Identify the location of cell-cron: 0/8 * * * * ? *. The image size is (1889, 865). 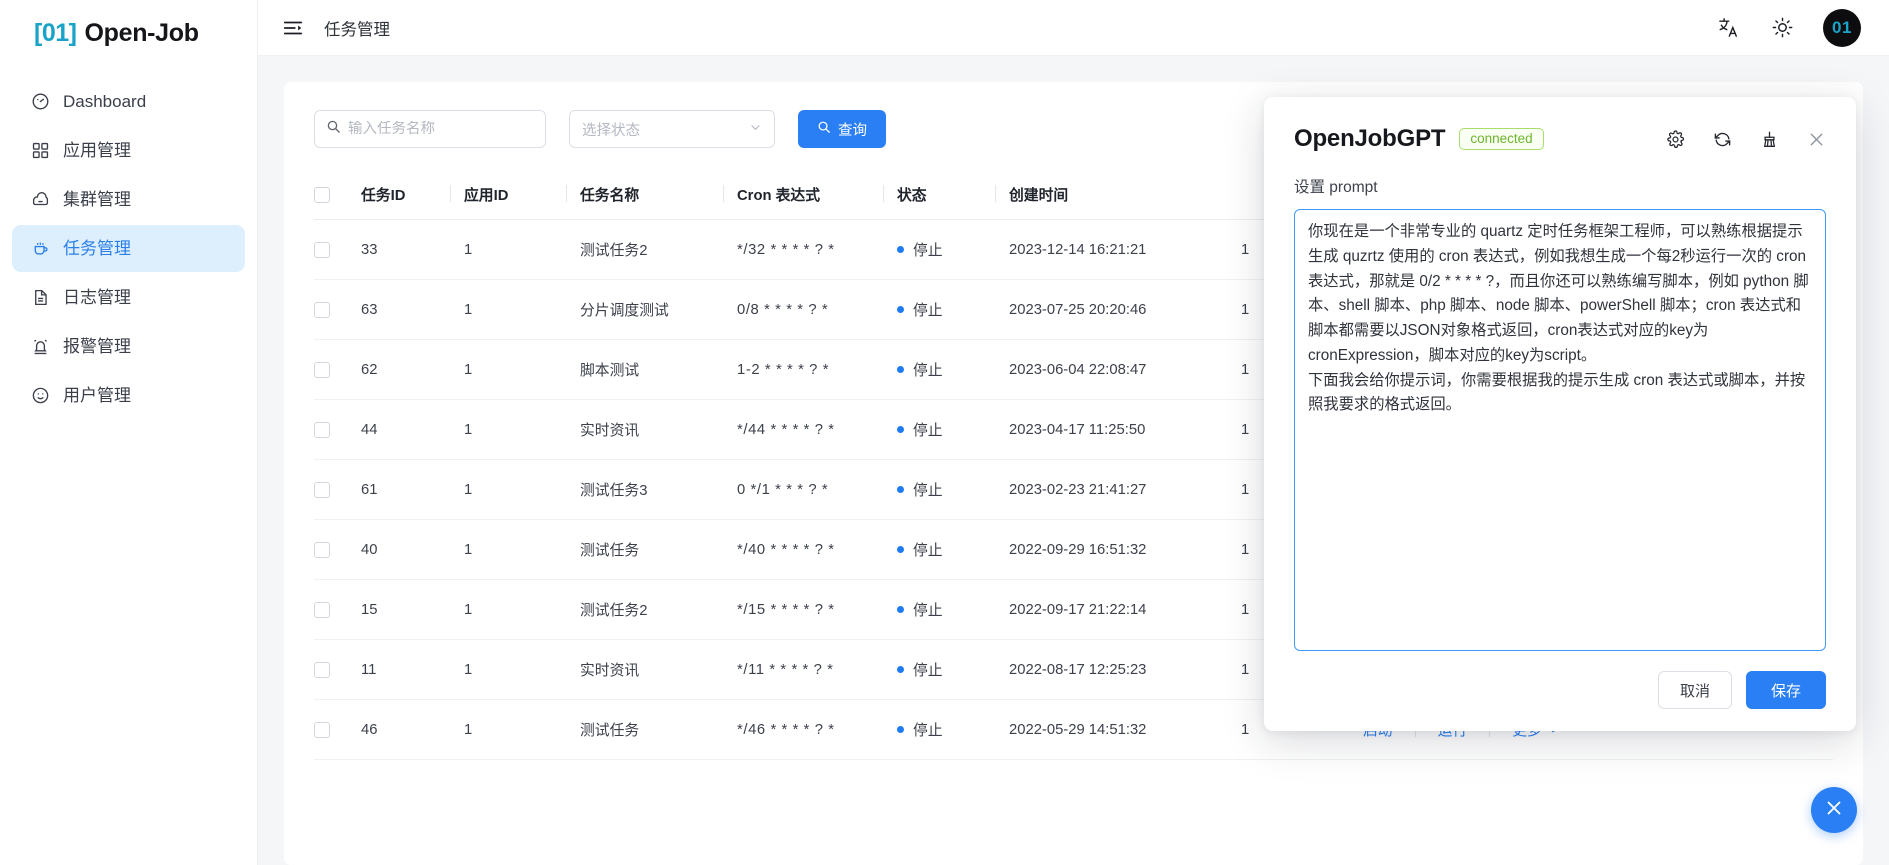
(817, 309).